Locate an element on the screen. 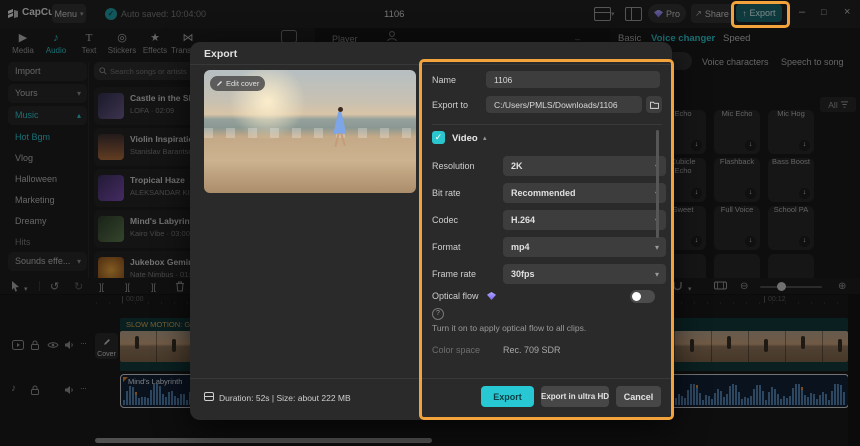  sidebar-item-music: Music ▴ is located at coordinates (47, 115).